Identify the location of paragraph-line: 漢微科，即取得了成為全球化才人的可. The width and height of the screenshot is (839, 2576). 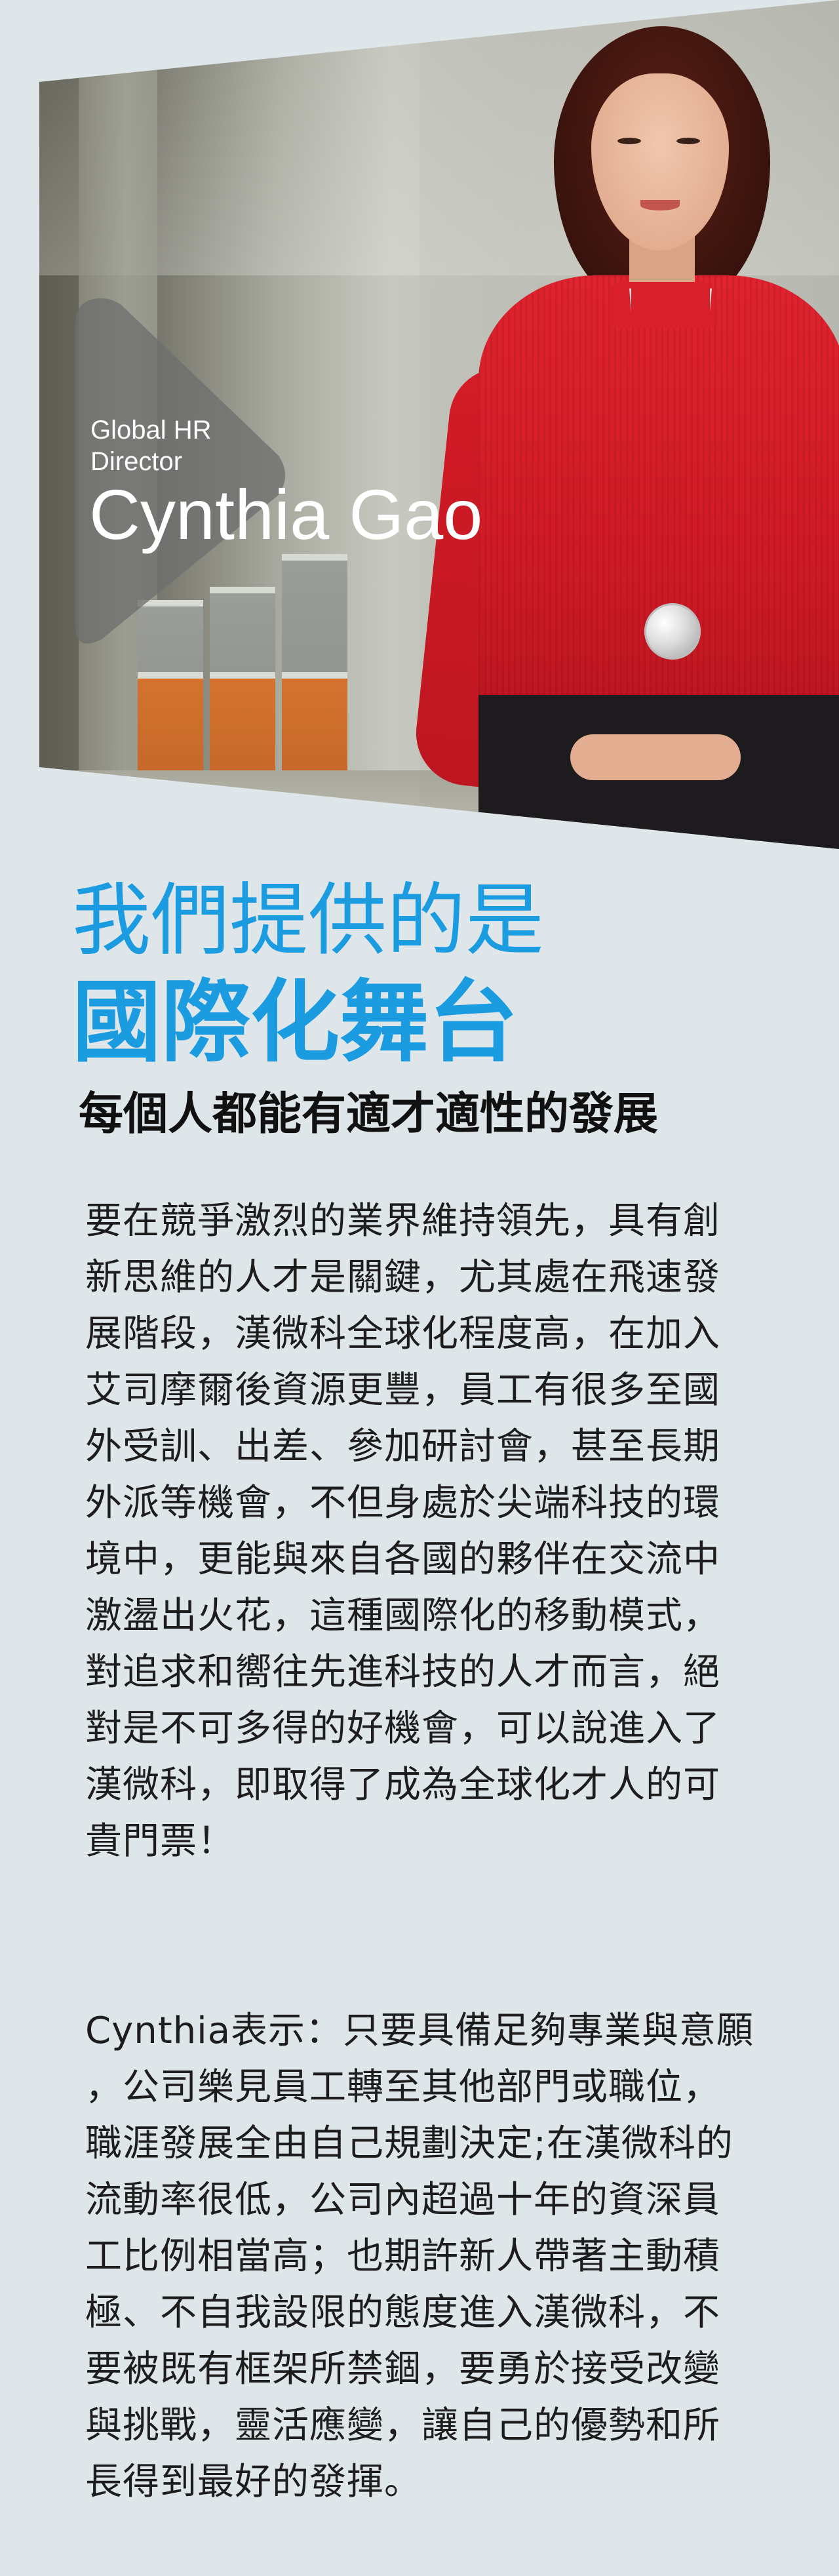
(402, 1785).